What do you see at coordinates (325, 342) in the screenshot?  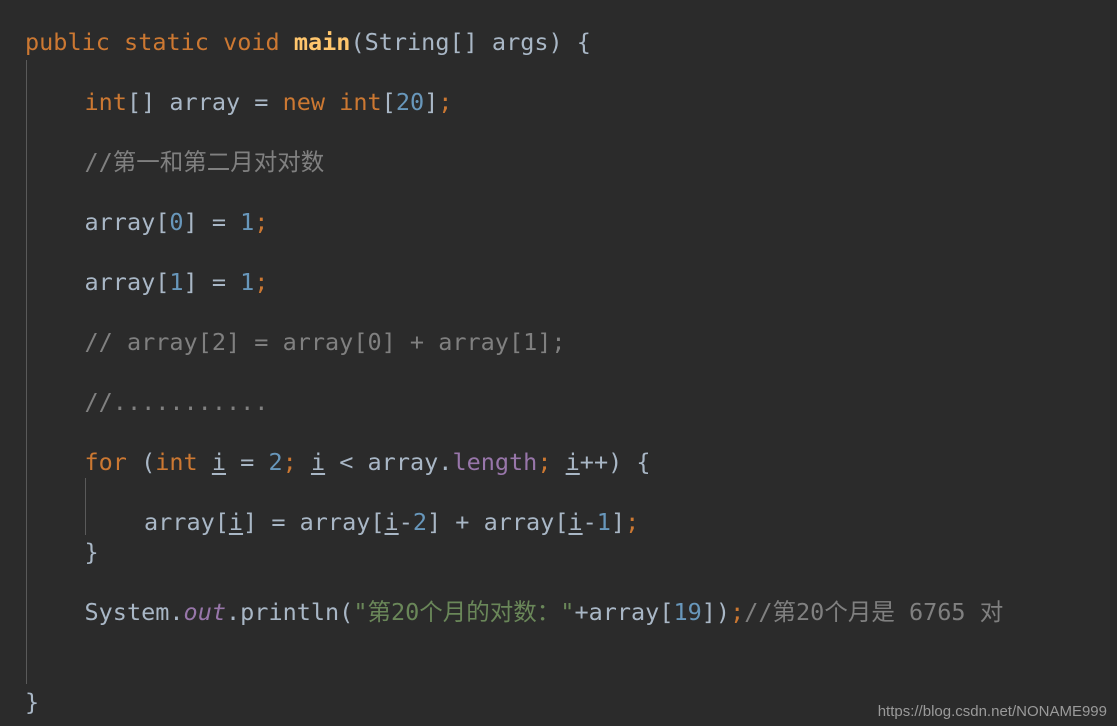 I see `code-token: // array[2] = array[0] + array[1];` at bounding box center [325, 342].